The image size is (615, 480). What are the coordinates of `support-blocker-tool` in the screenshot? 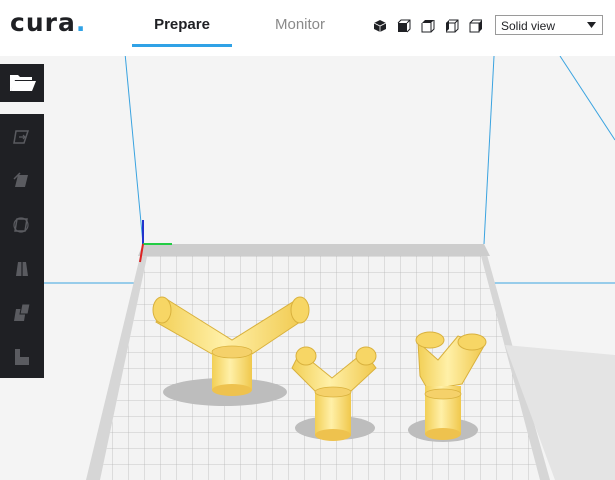 It's located at (22, 356).